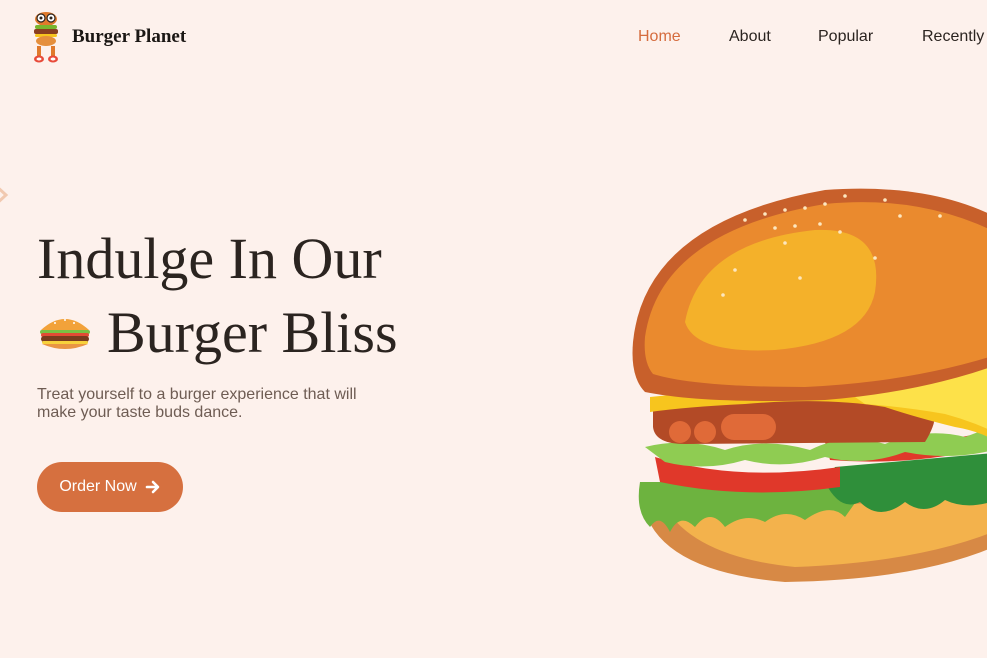  What do you see at coordinates (659, 37) in the screenshot?
I see `nav-home: Home` at bounding box center [659, 37].